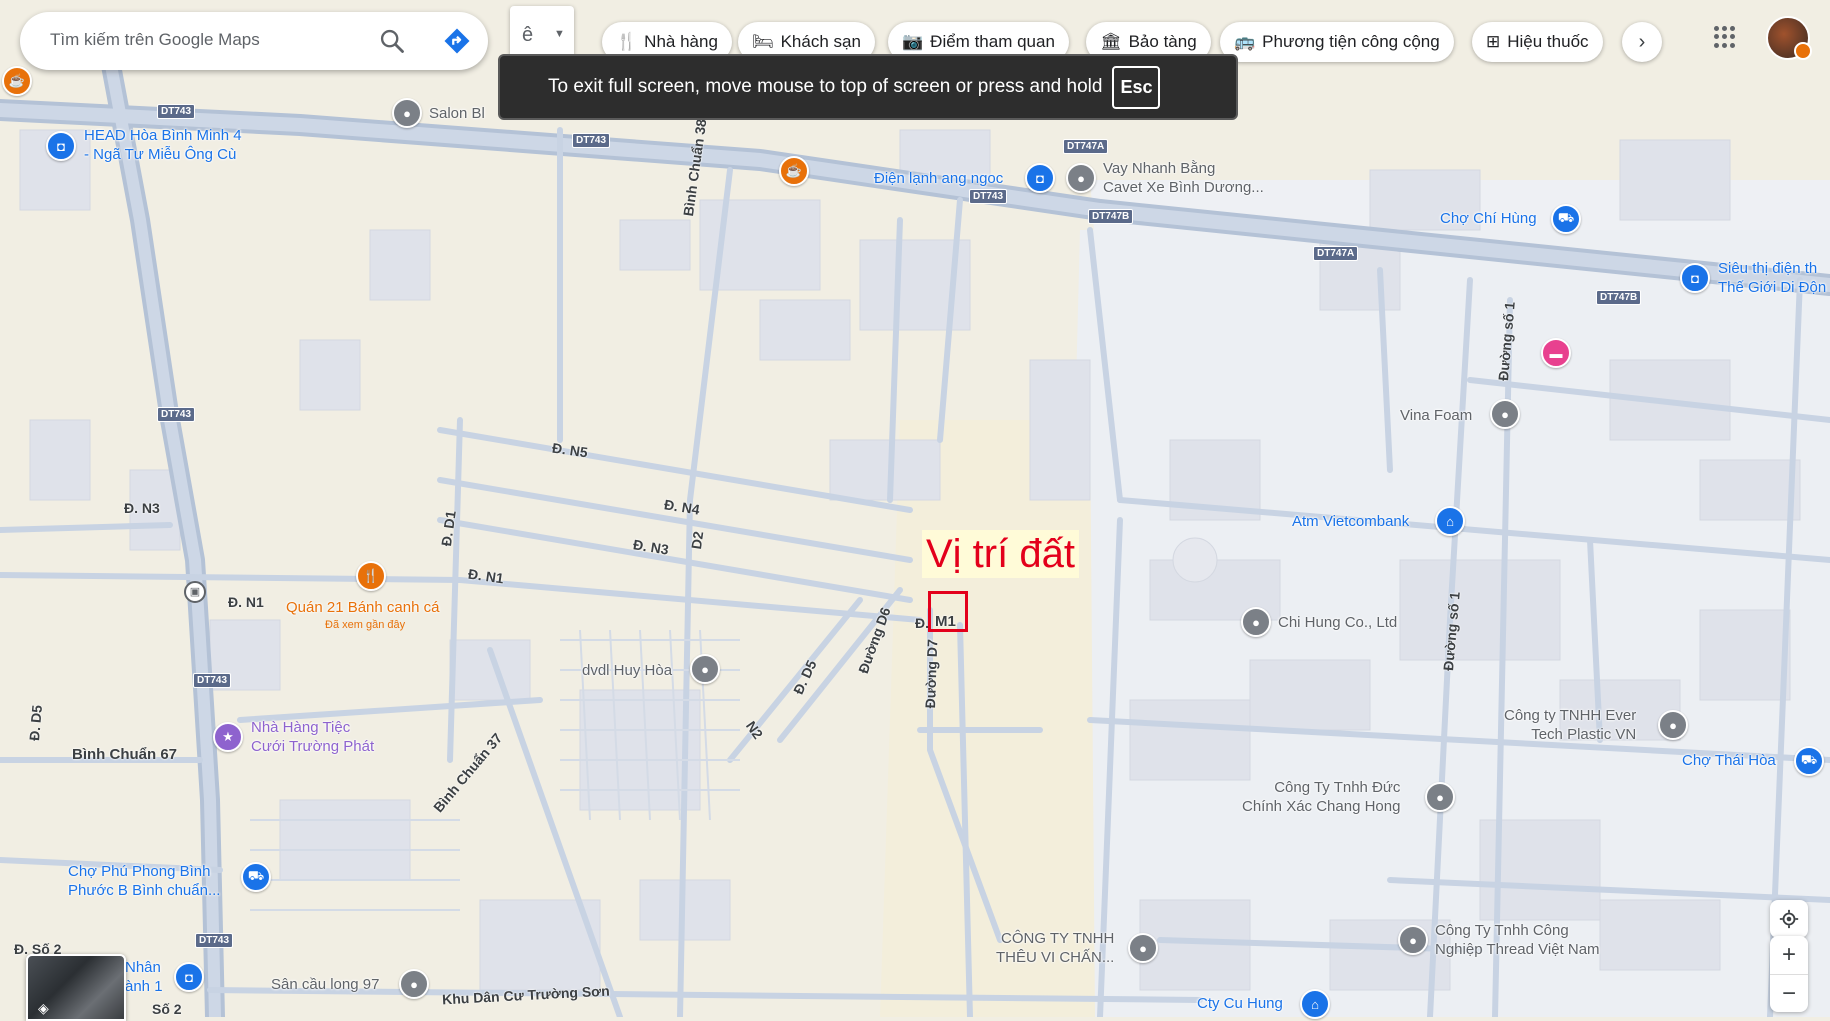 This screenshot has height=1021, width=1830. Describe the element at coordinates (763, 41) in the screenshot. I see `bed-icon: 🛏` at that location.